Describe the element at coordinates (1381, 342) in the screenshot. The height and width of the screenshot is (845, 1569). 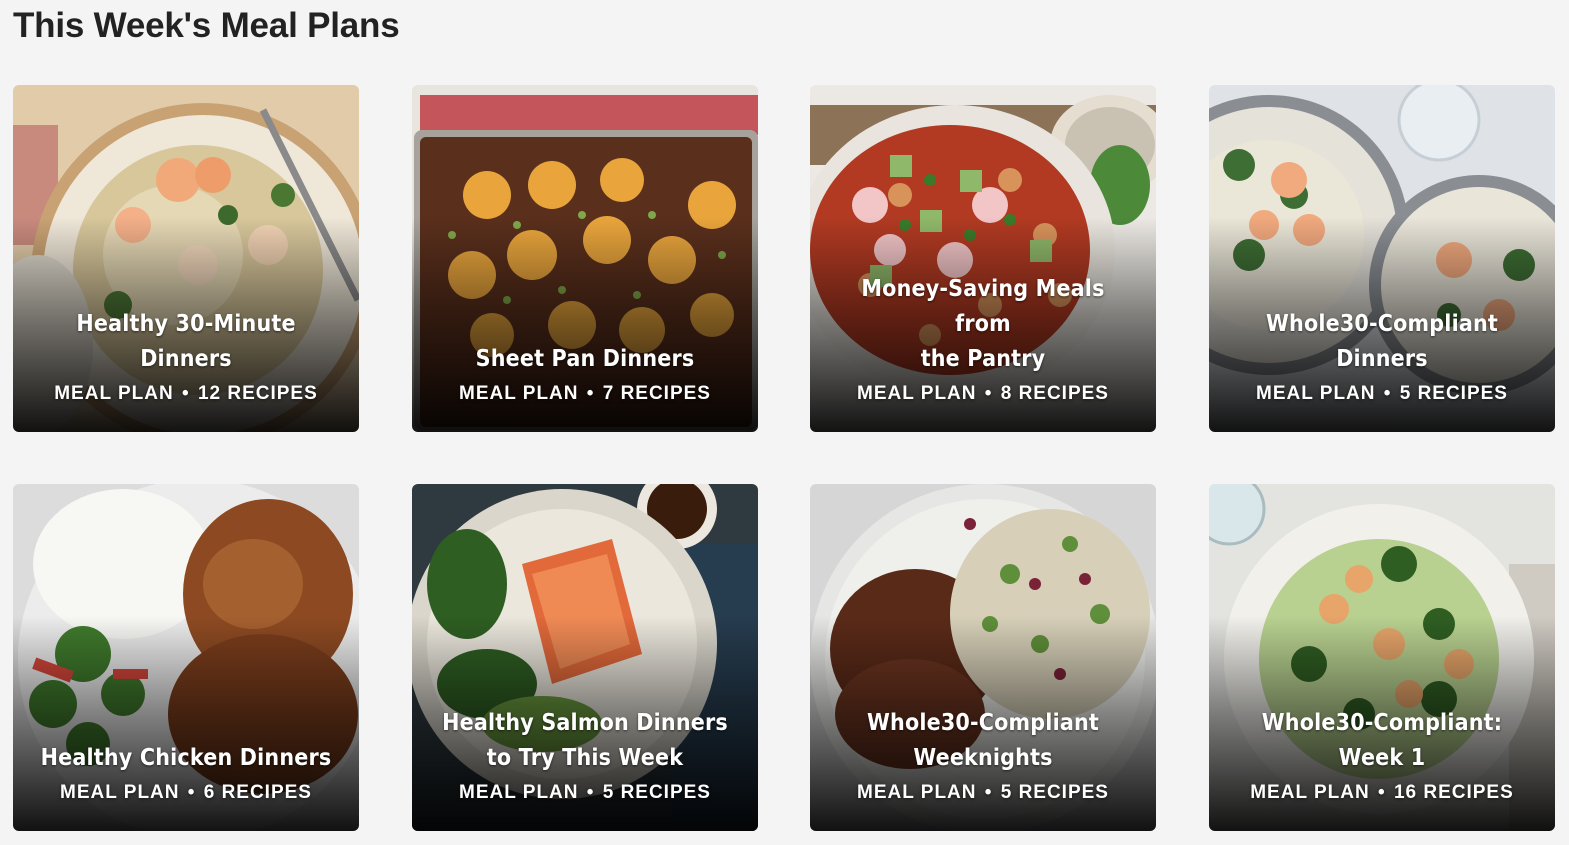
I see `card-title: Whole30-Compliant Dinners` at that location.